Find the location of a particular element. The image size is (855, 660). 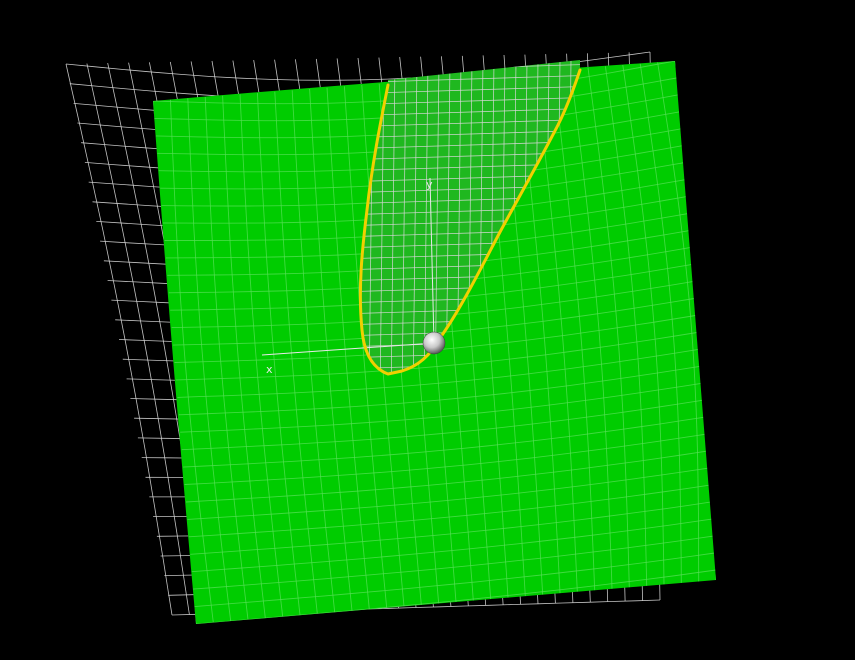

x-axis-label: x is located at coordinates (269, 369).